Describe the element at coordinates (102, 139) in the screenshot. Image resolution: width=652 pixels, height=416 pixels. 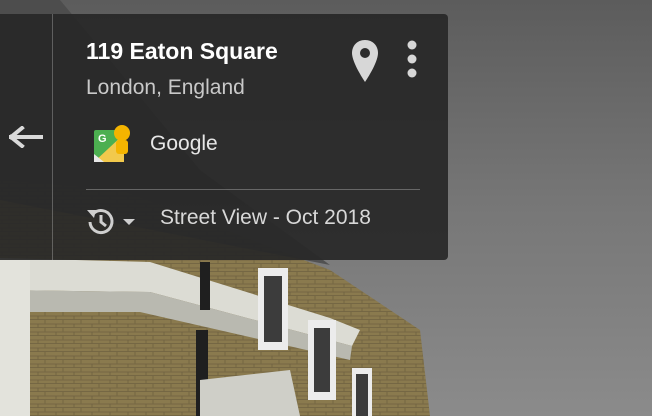
I see `svg-text: G` at that location.